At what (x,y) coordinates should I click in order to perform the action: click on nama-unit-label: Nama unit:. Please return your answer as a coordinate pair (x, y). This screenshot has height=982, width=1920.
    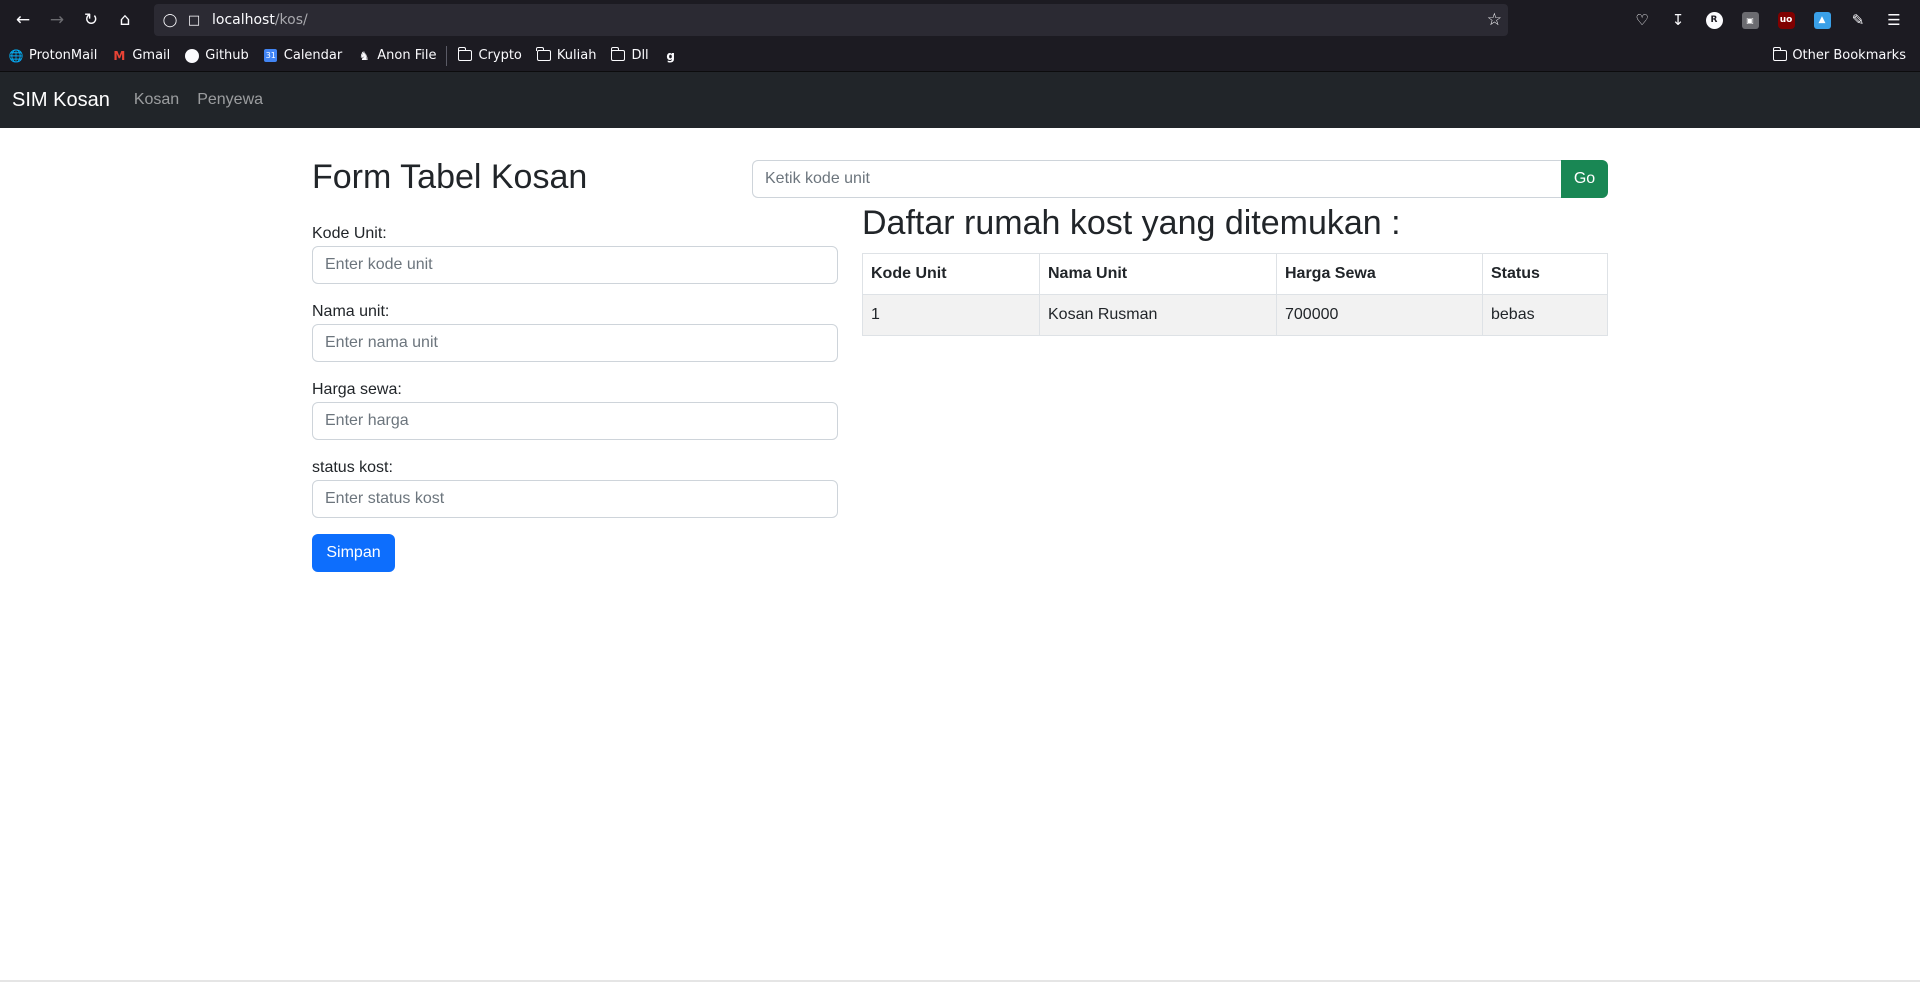
    Looking at the image, I should click on (351, 311).